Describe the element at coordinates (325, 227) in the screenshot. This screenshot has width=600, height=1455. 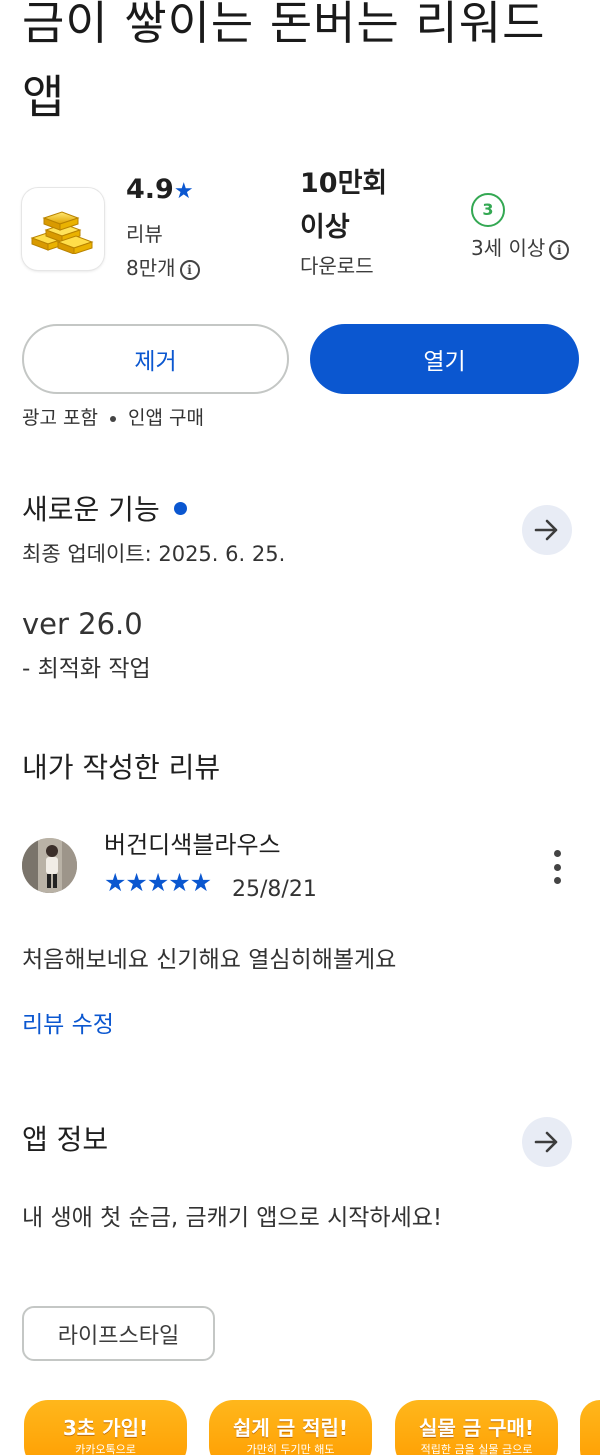
I see `downloads-suffix: 이상` at that location.